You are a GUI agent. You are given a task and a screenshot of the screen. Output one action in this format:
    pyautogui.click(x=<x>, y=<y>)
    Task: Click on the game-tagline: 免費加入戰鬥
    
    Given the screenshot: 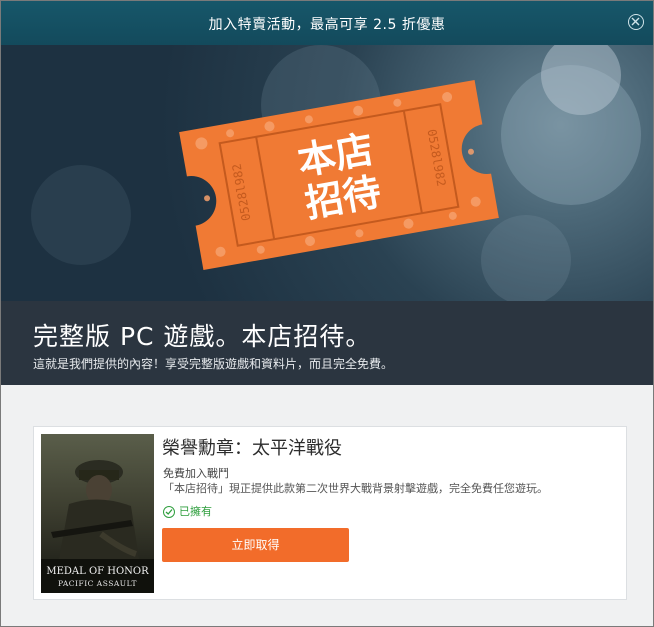 What is the action you would take?
    pyautogui.click(x=196, y=473)
    